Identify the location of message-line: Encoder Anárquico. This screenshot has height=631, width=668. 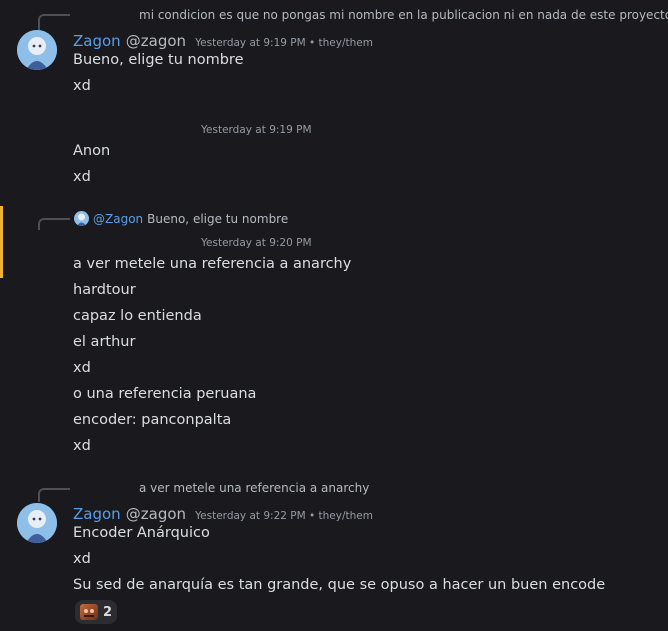
(141, 533).